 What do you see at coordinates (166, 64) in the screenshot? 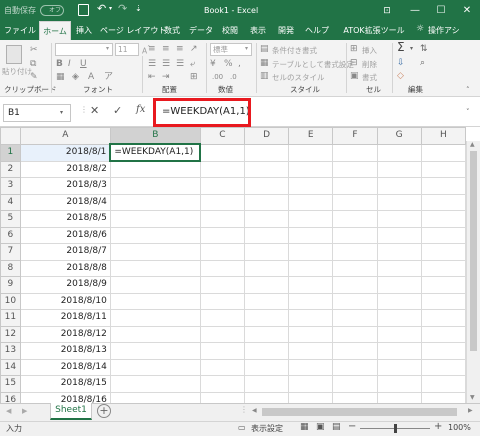
I see `align-center-icon: ☰` at bounding box center [166, 64].